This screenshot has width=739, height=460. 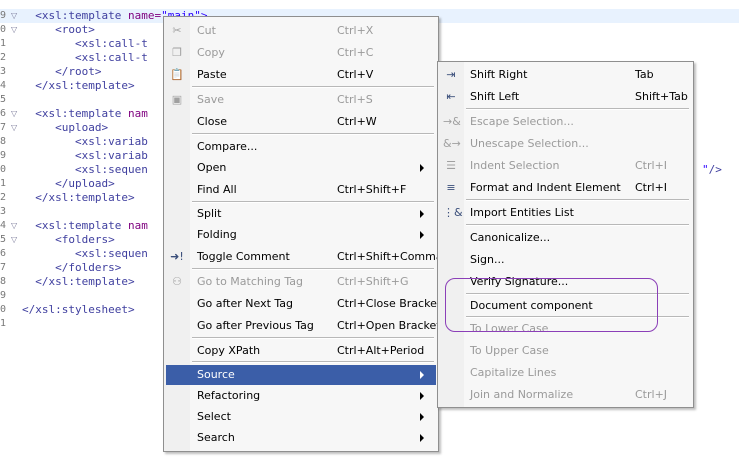 What do you see at coordinates (3, 57) in the screenshot?
I see `line-number: 2` at bounding box center [3, 57].